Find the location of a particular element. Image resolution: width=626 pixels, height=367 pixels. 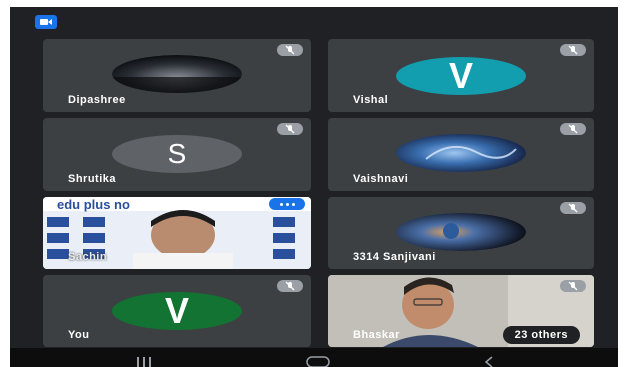

participant-tile-bhaskar: Bhaskar 23 others is located at coordinates (461, 311).